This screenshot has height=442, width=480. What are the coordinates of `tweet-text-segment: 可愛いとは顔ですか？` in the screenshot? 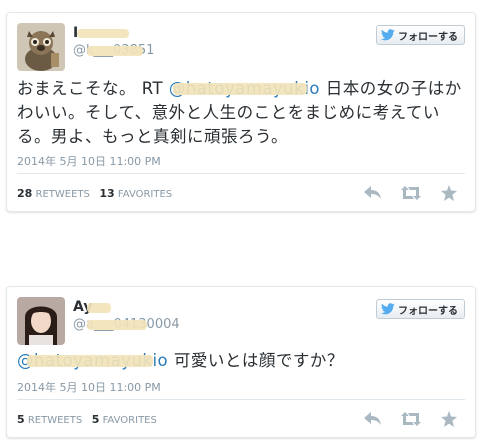 It's located at (256, 360).